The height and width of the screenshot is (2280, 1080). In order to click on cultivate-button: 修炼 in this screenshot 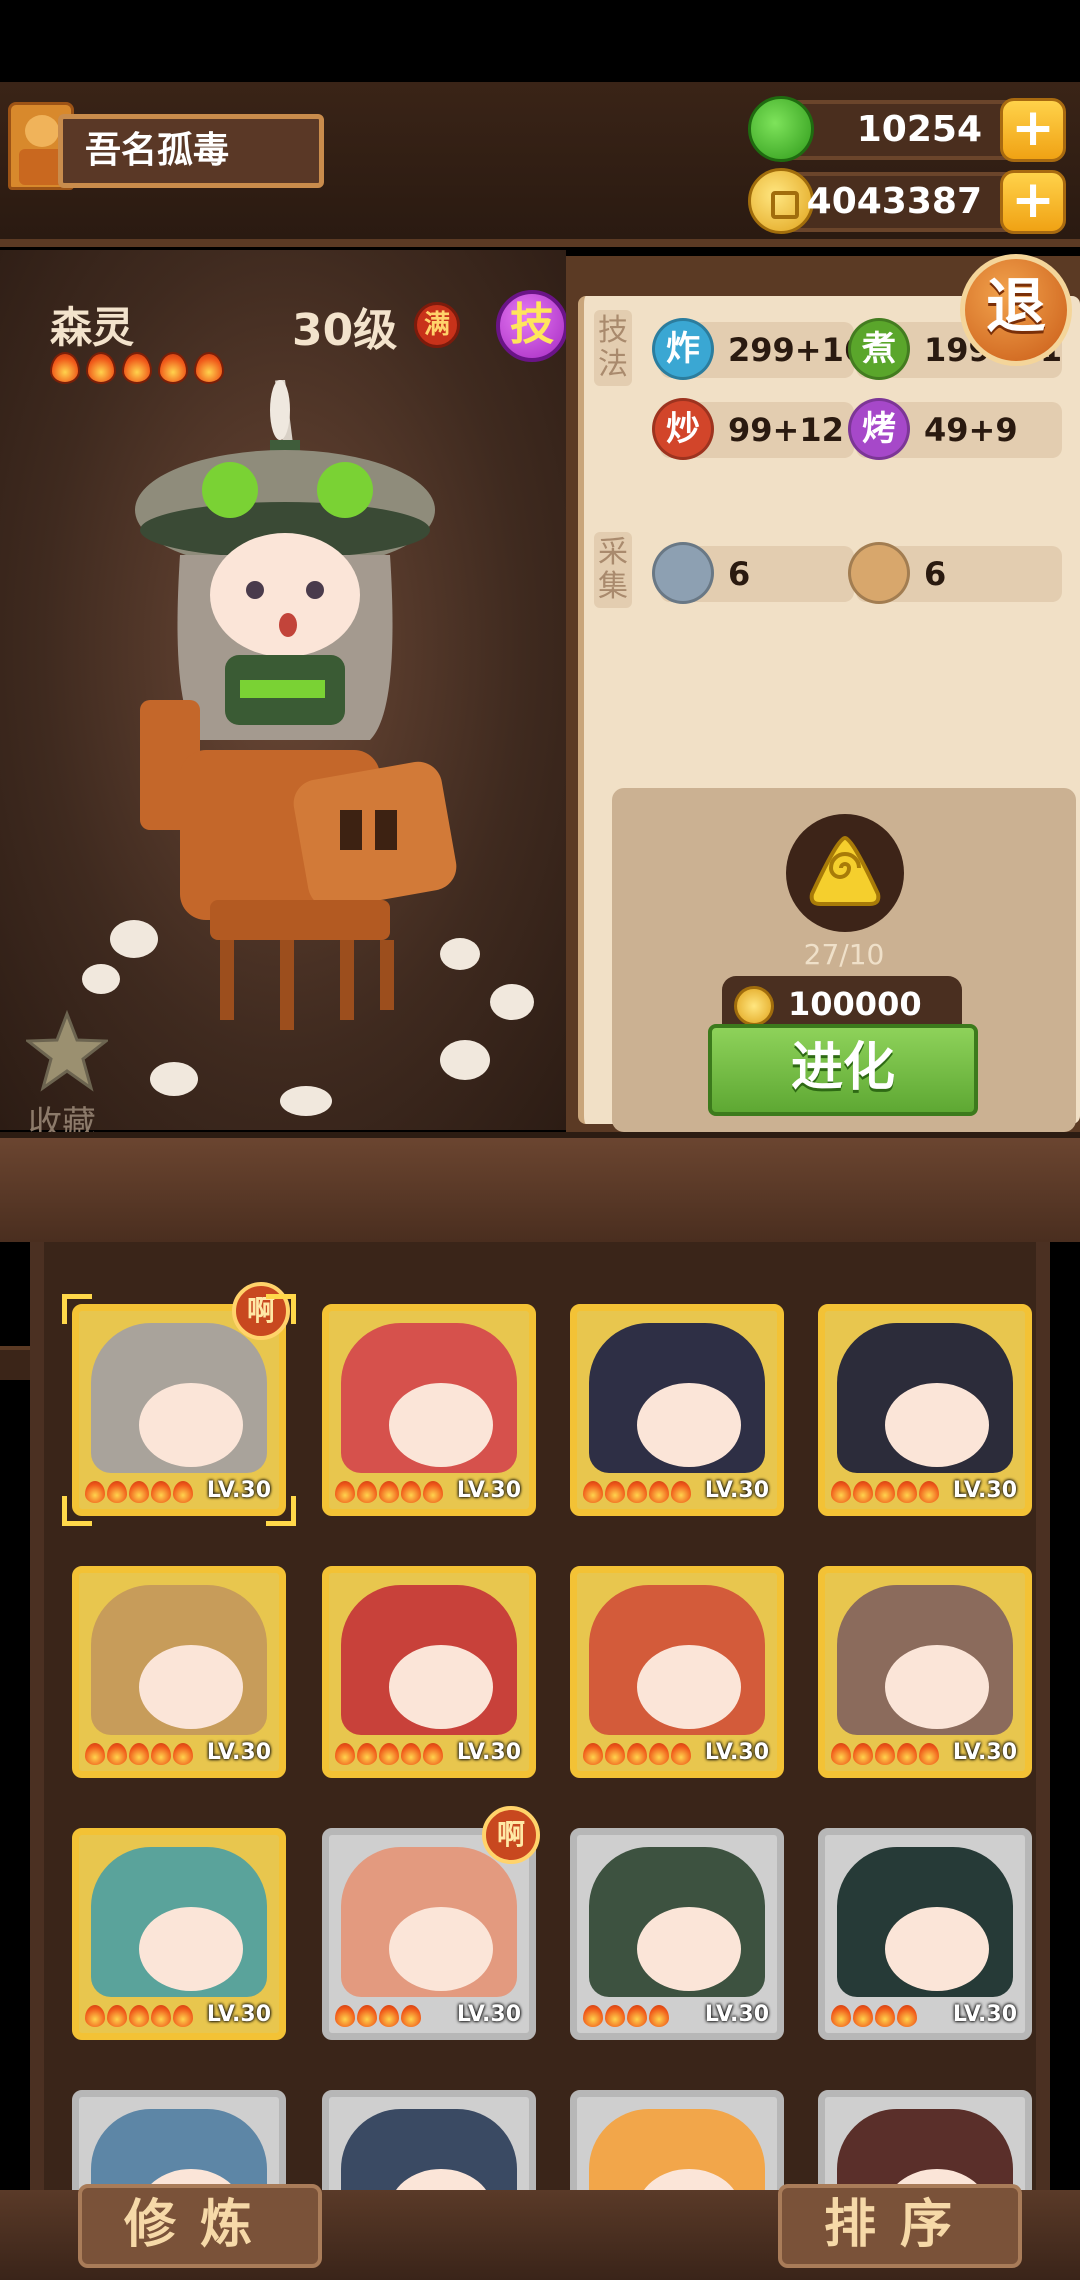, I will do `click(200, 2226)`.